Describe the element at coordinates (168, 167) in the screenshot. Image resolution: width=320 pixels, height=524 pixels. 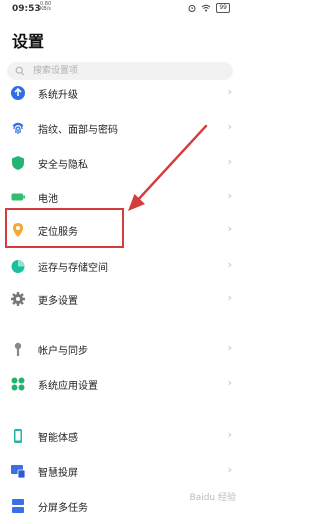
I see `annotation-arrow` at that location.